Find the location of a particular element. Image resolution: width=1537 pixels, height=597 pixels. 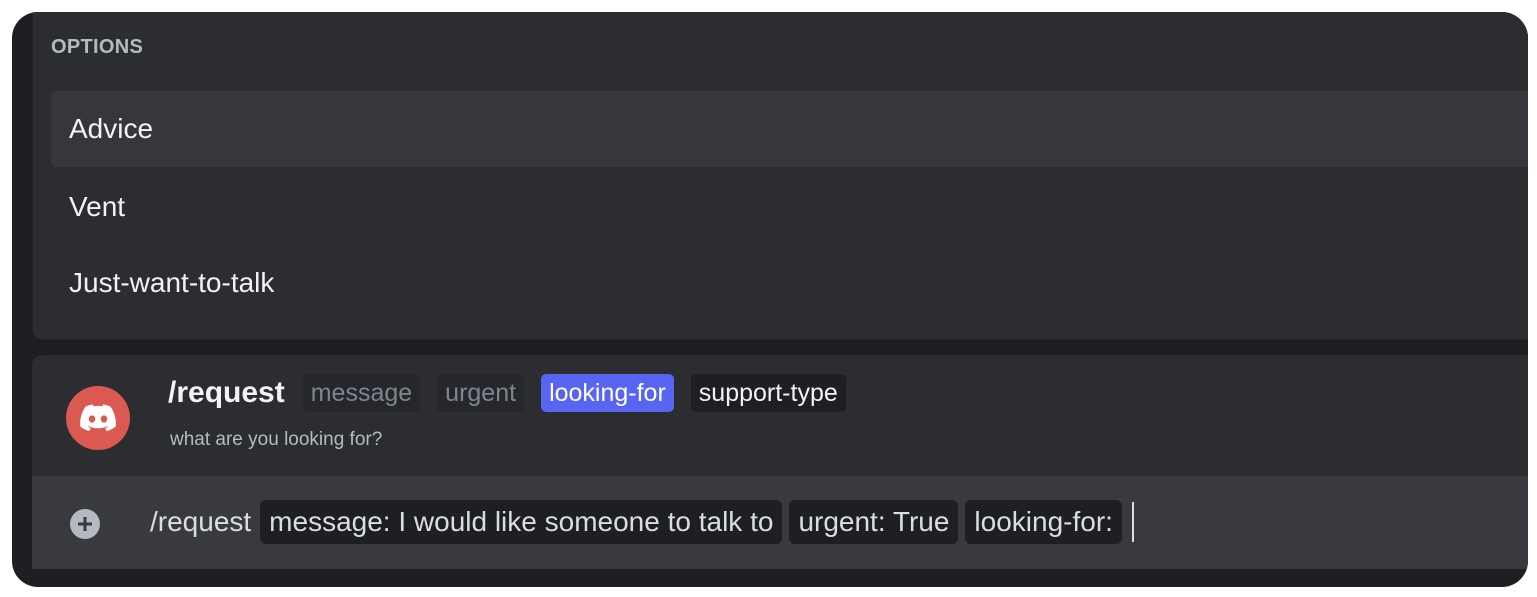

command-name: /request is located at coordinates (226, 392).